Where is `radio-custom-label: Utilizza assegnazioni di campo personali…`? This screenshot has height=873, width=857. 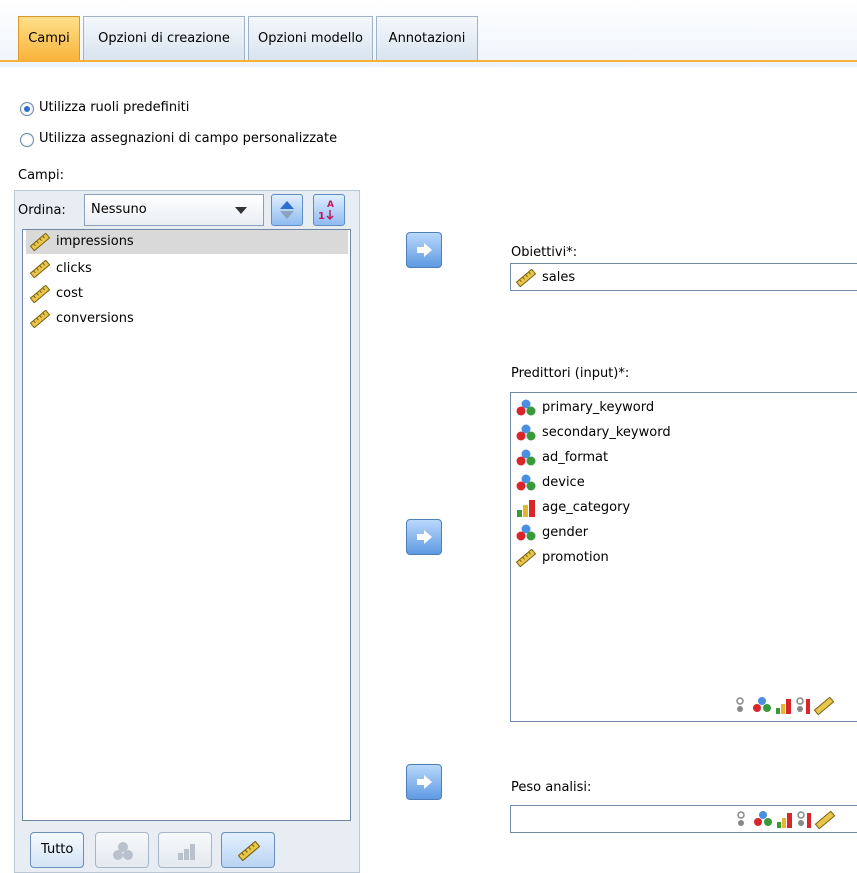
radio-custom-label: Utilizza assegnazioni di campo personali… is located at coordinates (188, 138).